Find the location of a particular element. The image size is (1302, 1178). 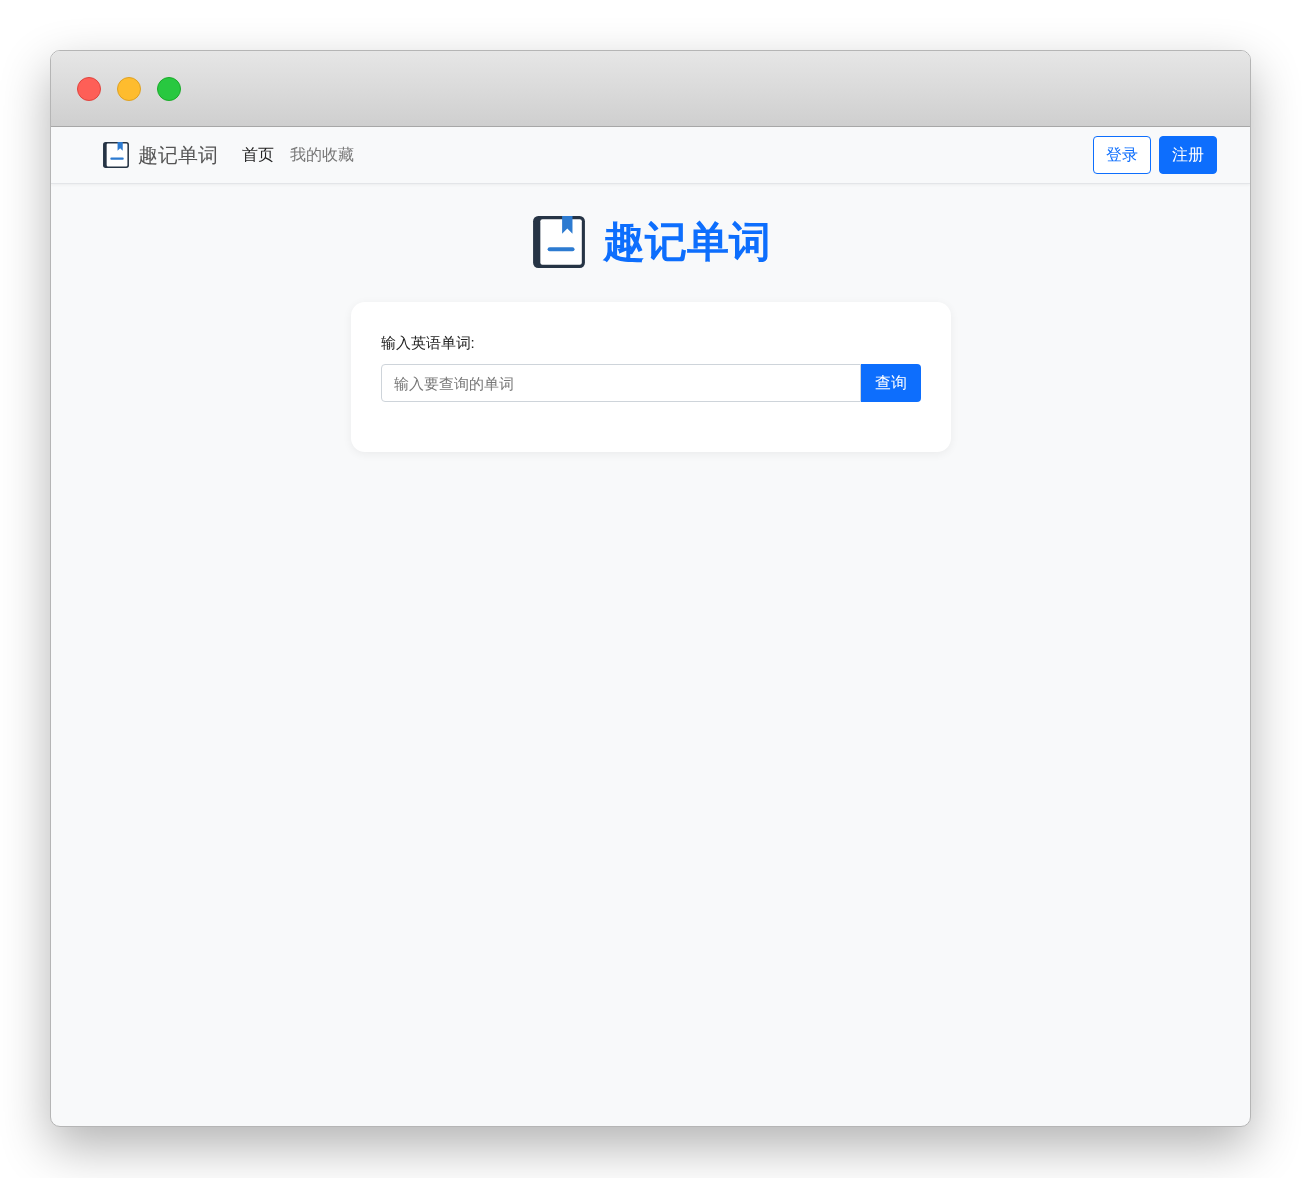

login-button: 登录 is located at coordinates (1122, 155).